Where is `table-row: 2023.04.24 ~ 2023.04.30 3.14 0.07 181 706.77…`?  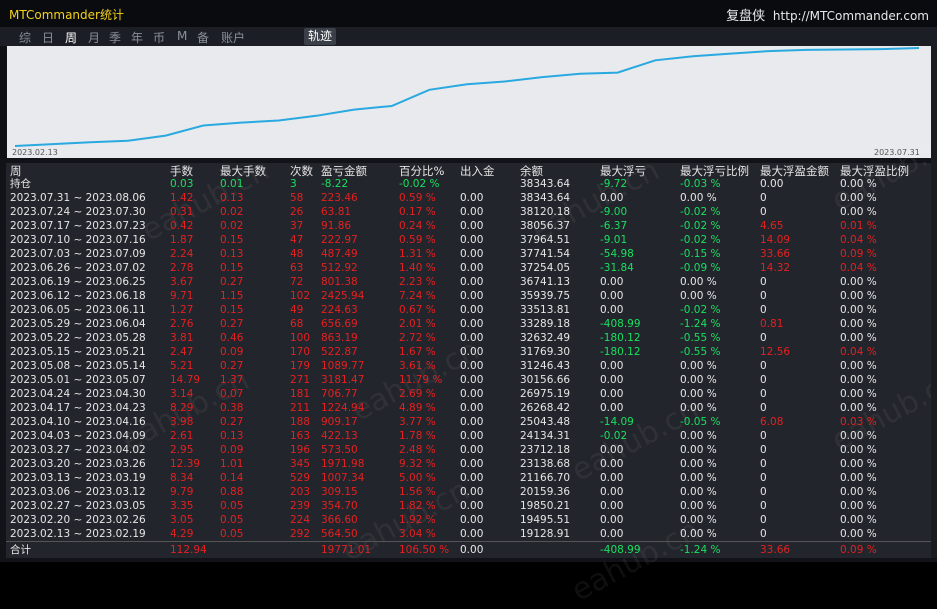 table-row: 2023.04.24 ~ 2023.04.30 3.14 0.07 181 706.77… is located at coordinates (468, 394).